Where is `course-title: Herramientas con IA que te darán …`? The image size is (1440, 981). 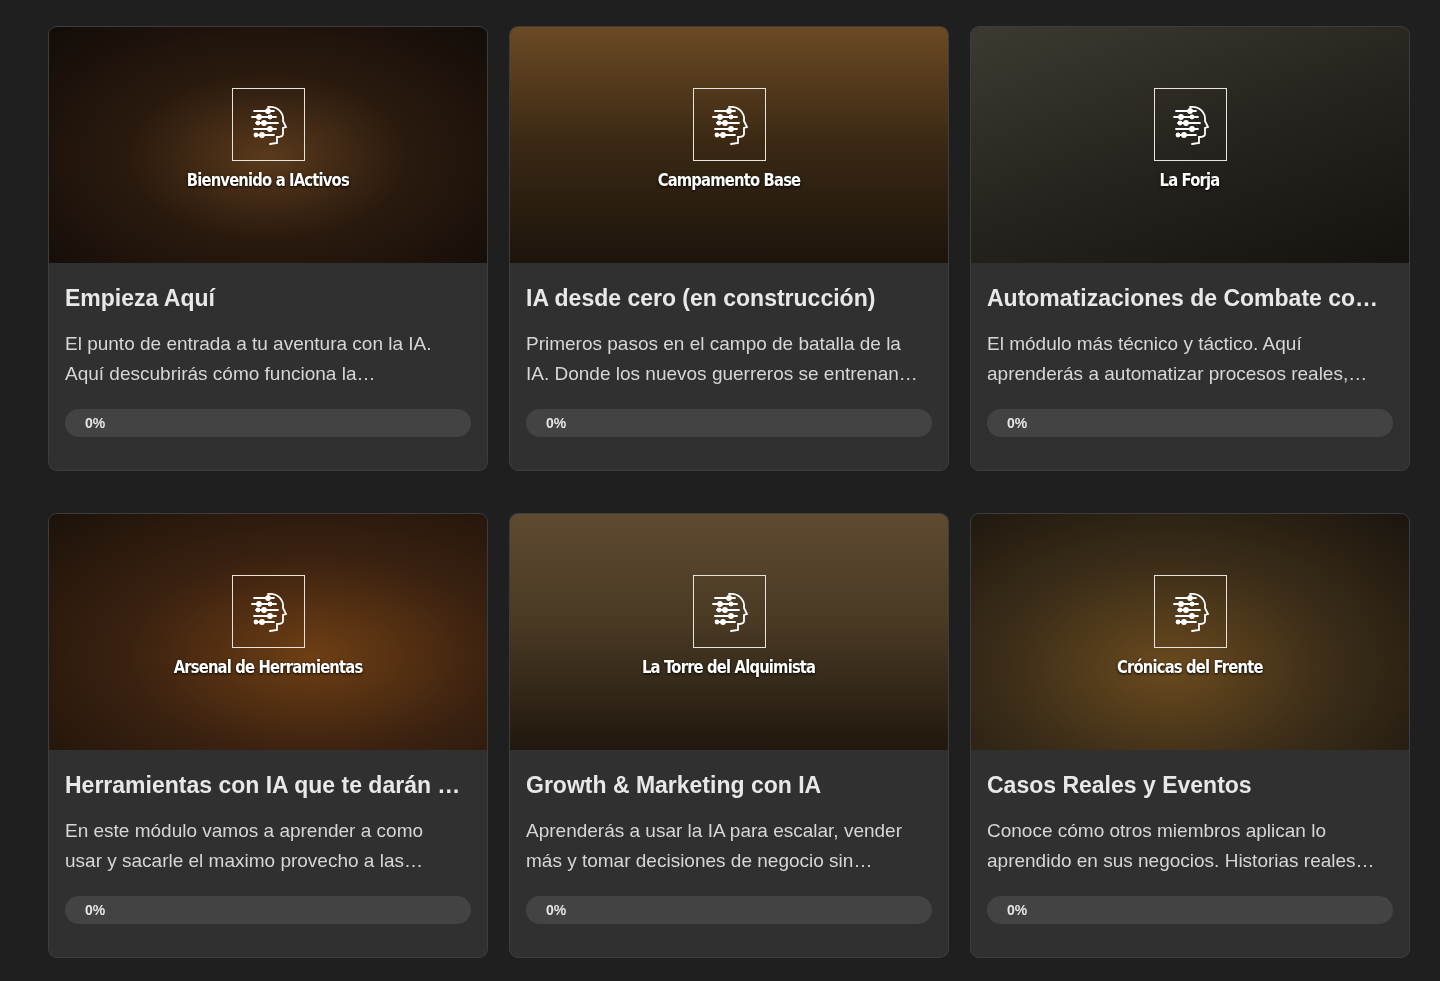 course-title: Herramientas con IA que te darán … is located at coordinates (263, 786).